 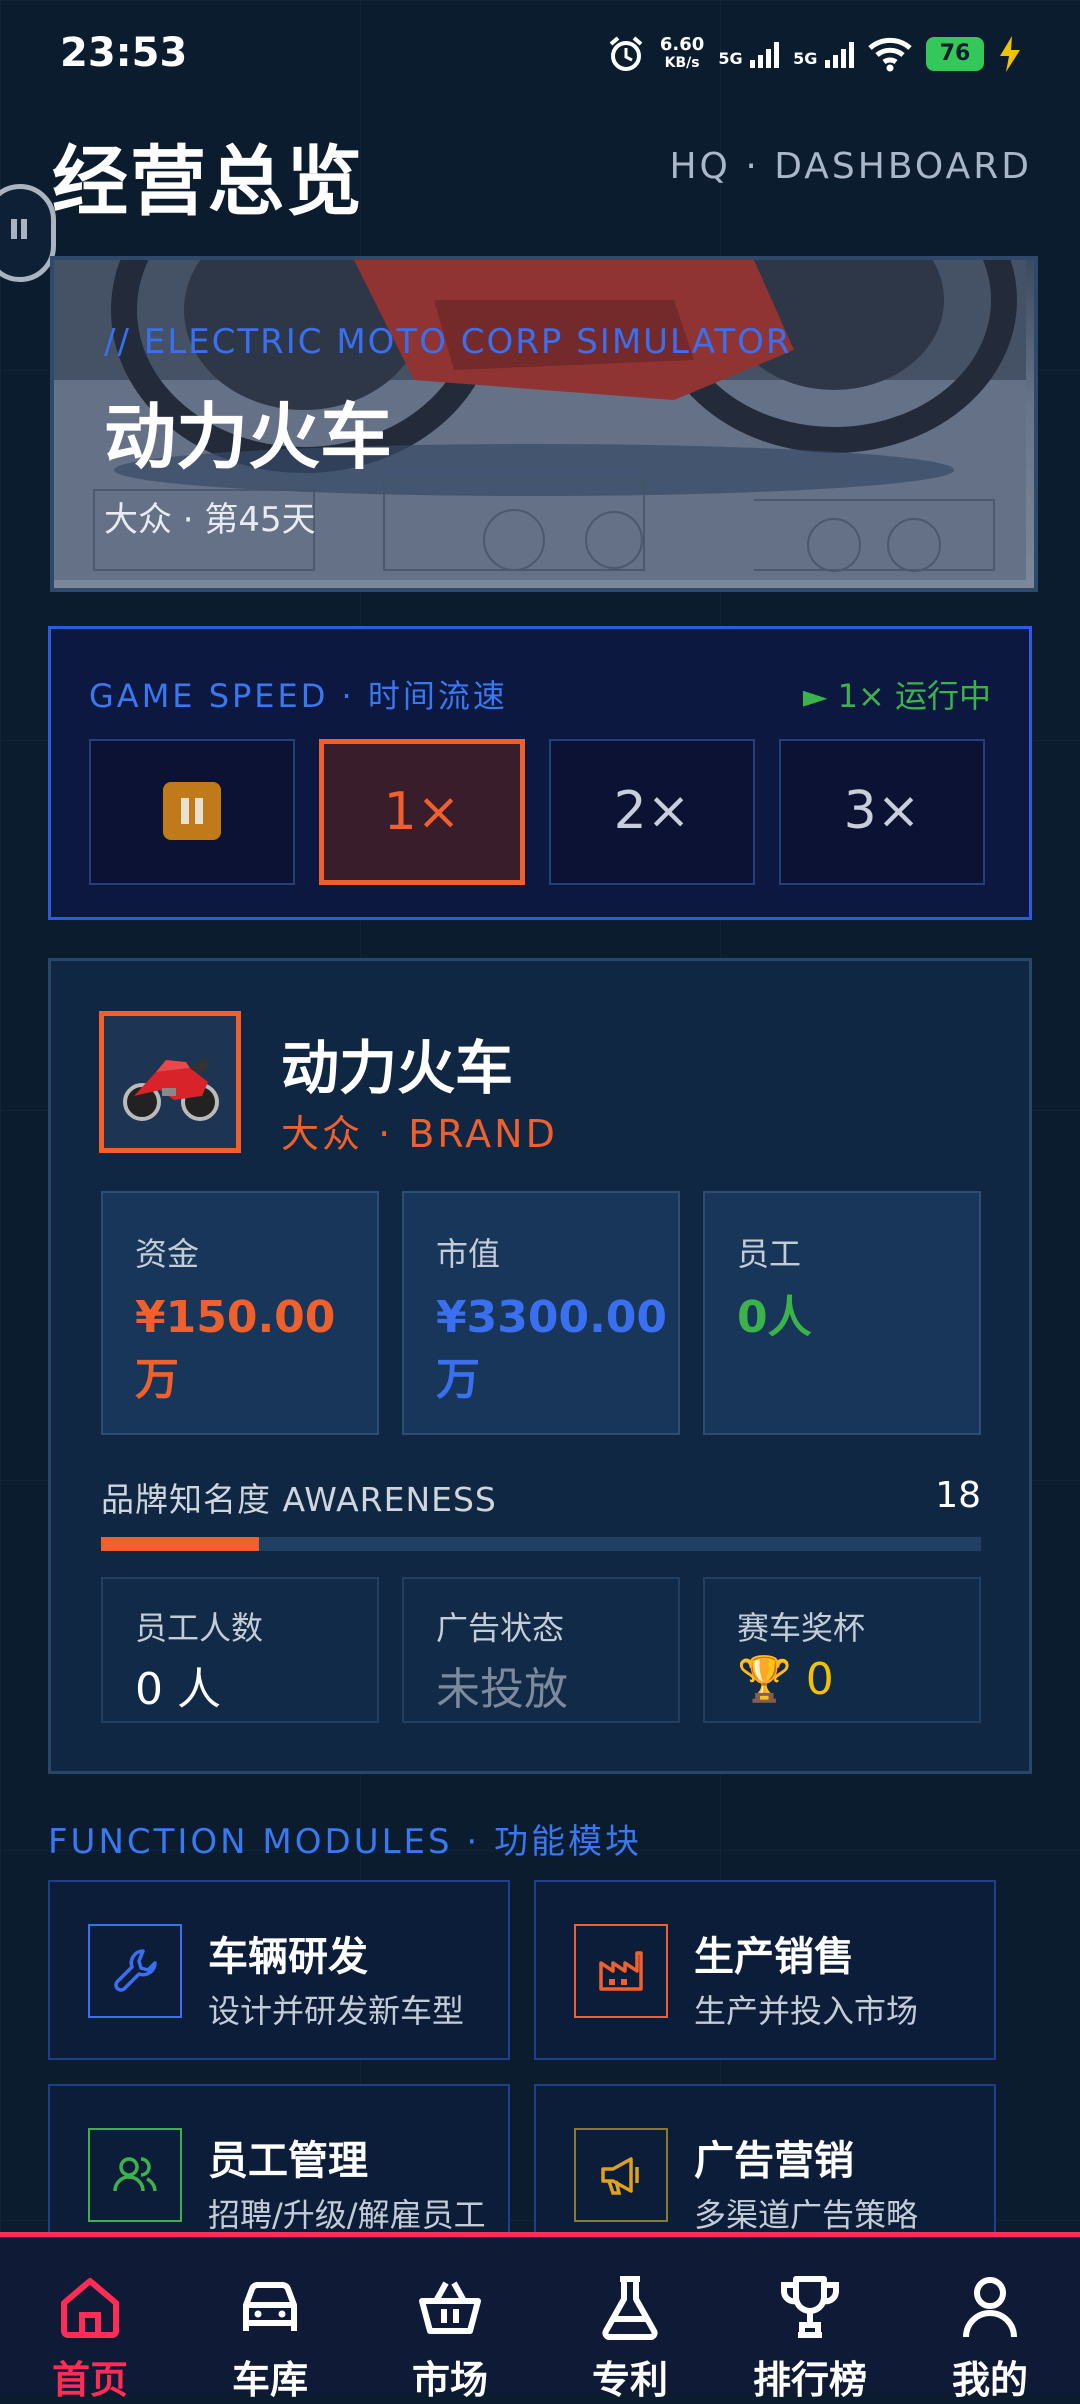 I want to click on flask-icon, so click(x=630, y=2308).